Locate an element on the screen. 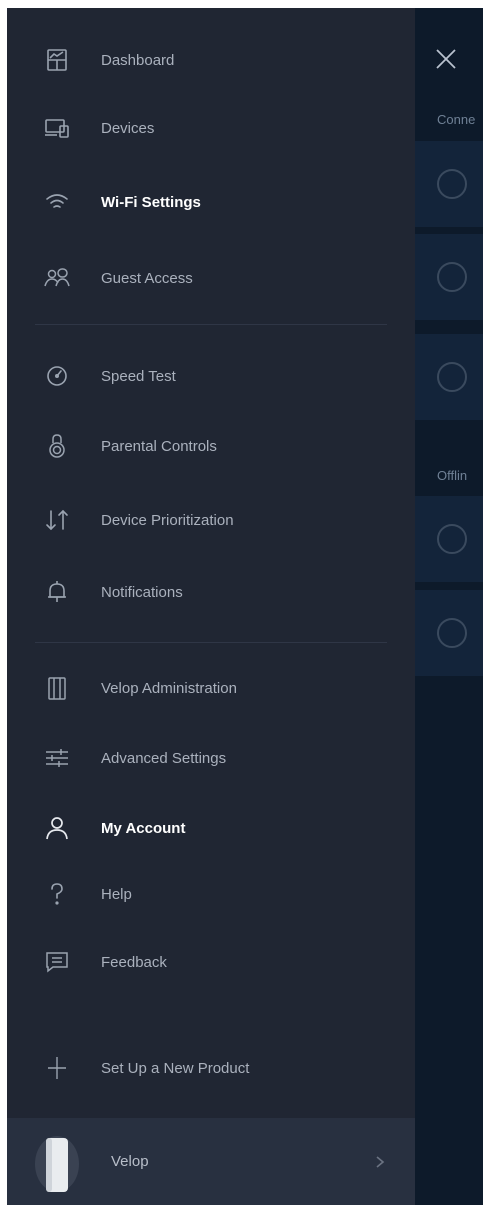 The image size is (483, 1205). menu-item-parental-controls: Parental Controls is located at coordinates (211, 446).